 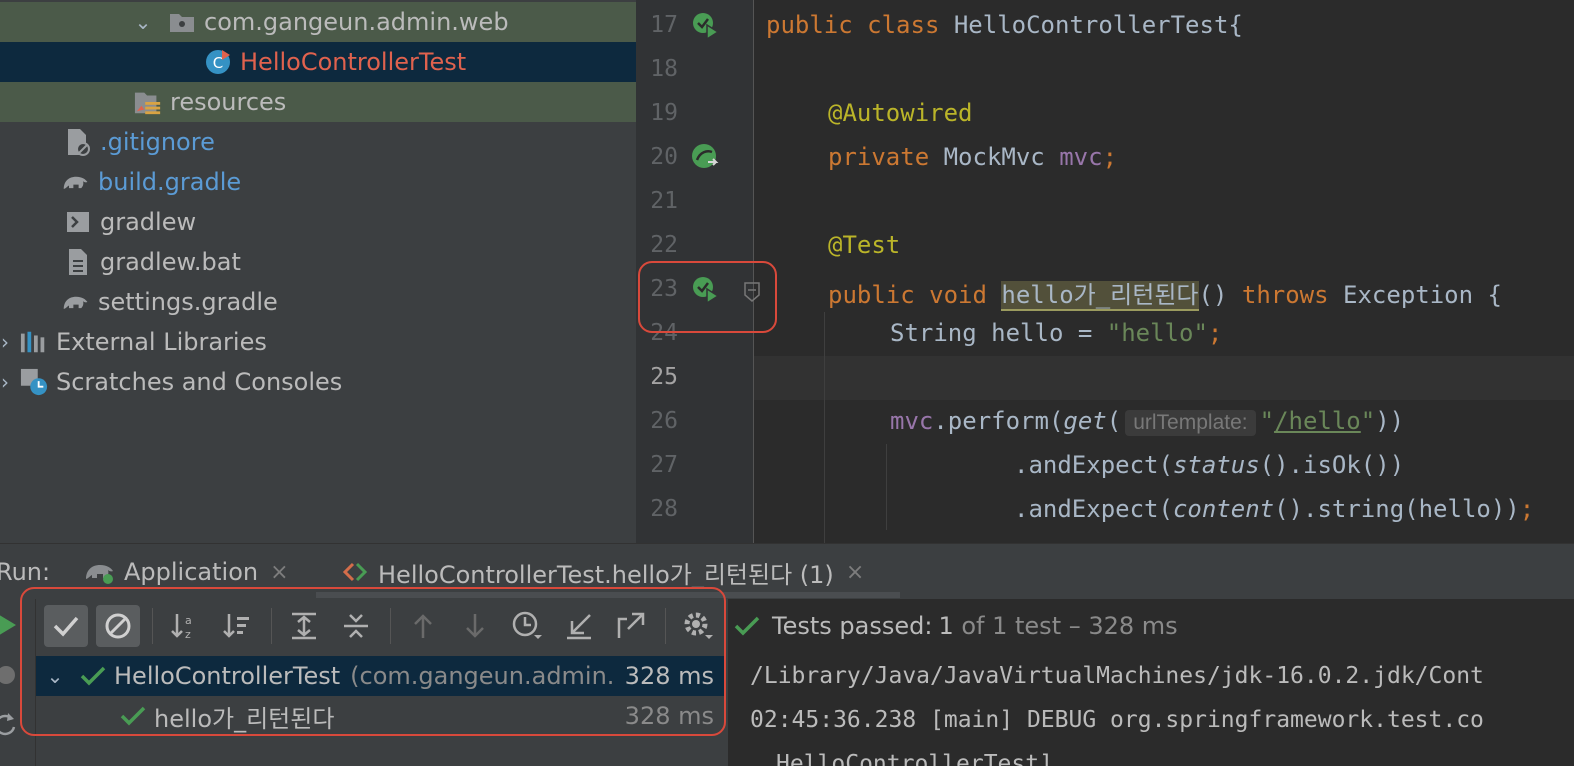 What do you see at coordinates (373, 661) in the screenshot?
I see `test-panel-annotation-box` at bounding box center [373, 661].